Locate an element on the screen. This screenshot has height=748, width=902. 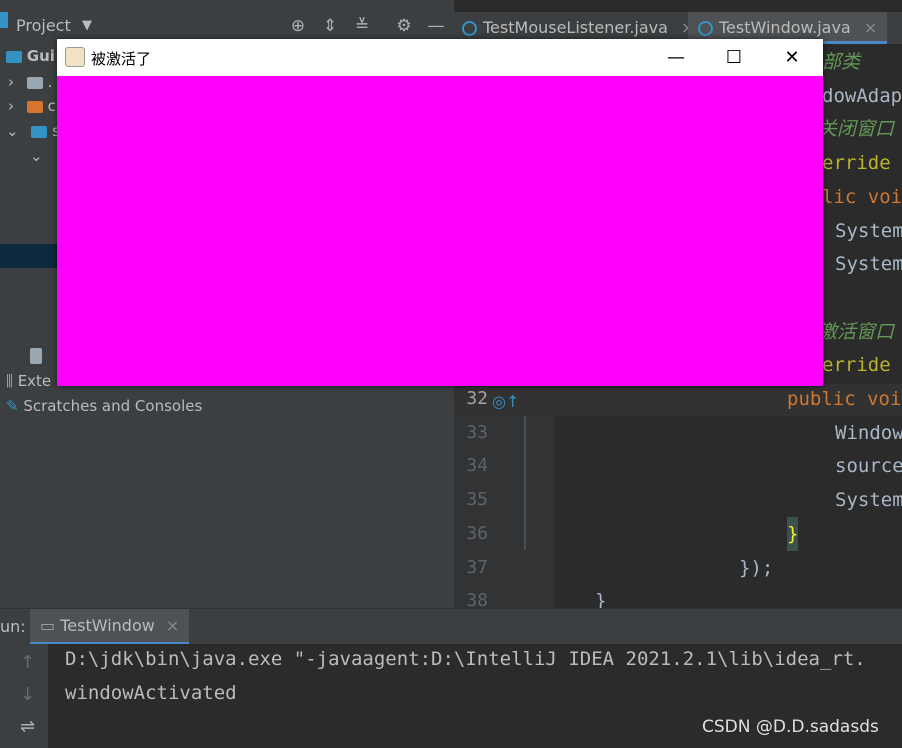
watermark: CSDN @D.D.sadasds is located at coordinates (790, 727).